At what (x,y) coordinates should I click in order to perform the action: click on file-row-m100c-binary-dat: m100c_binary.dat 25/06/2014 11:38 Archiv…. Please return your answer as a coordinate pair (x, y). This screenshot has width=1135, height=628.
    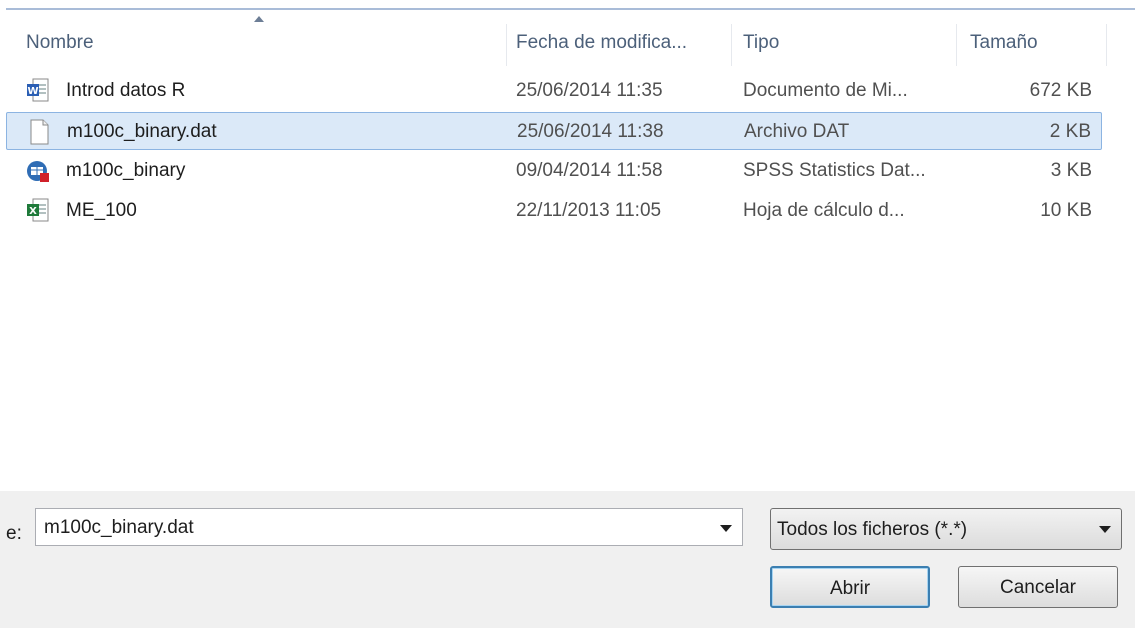
    Looking at the image, I should click on (554, 131).